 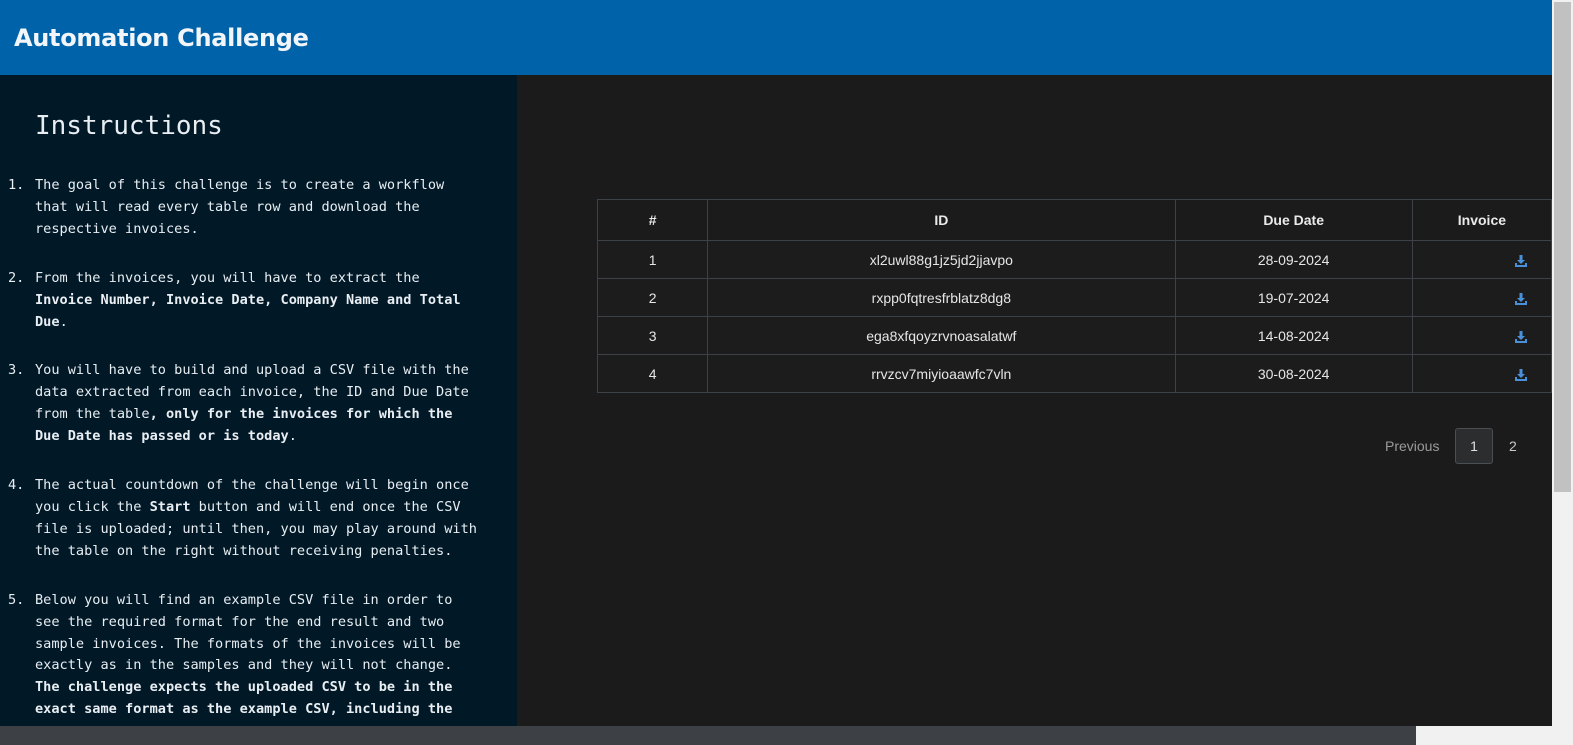 I want to click on cell-due-date: 19-07-2024, so click(x=1293, y=297).